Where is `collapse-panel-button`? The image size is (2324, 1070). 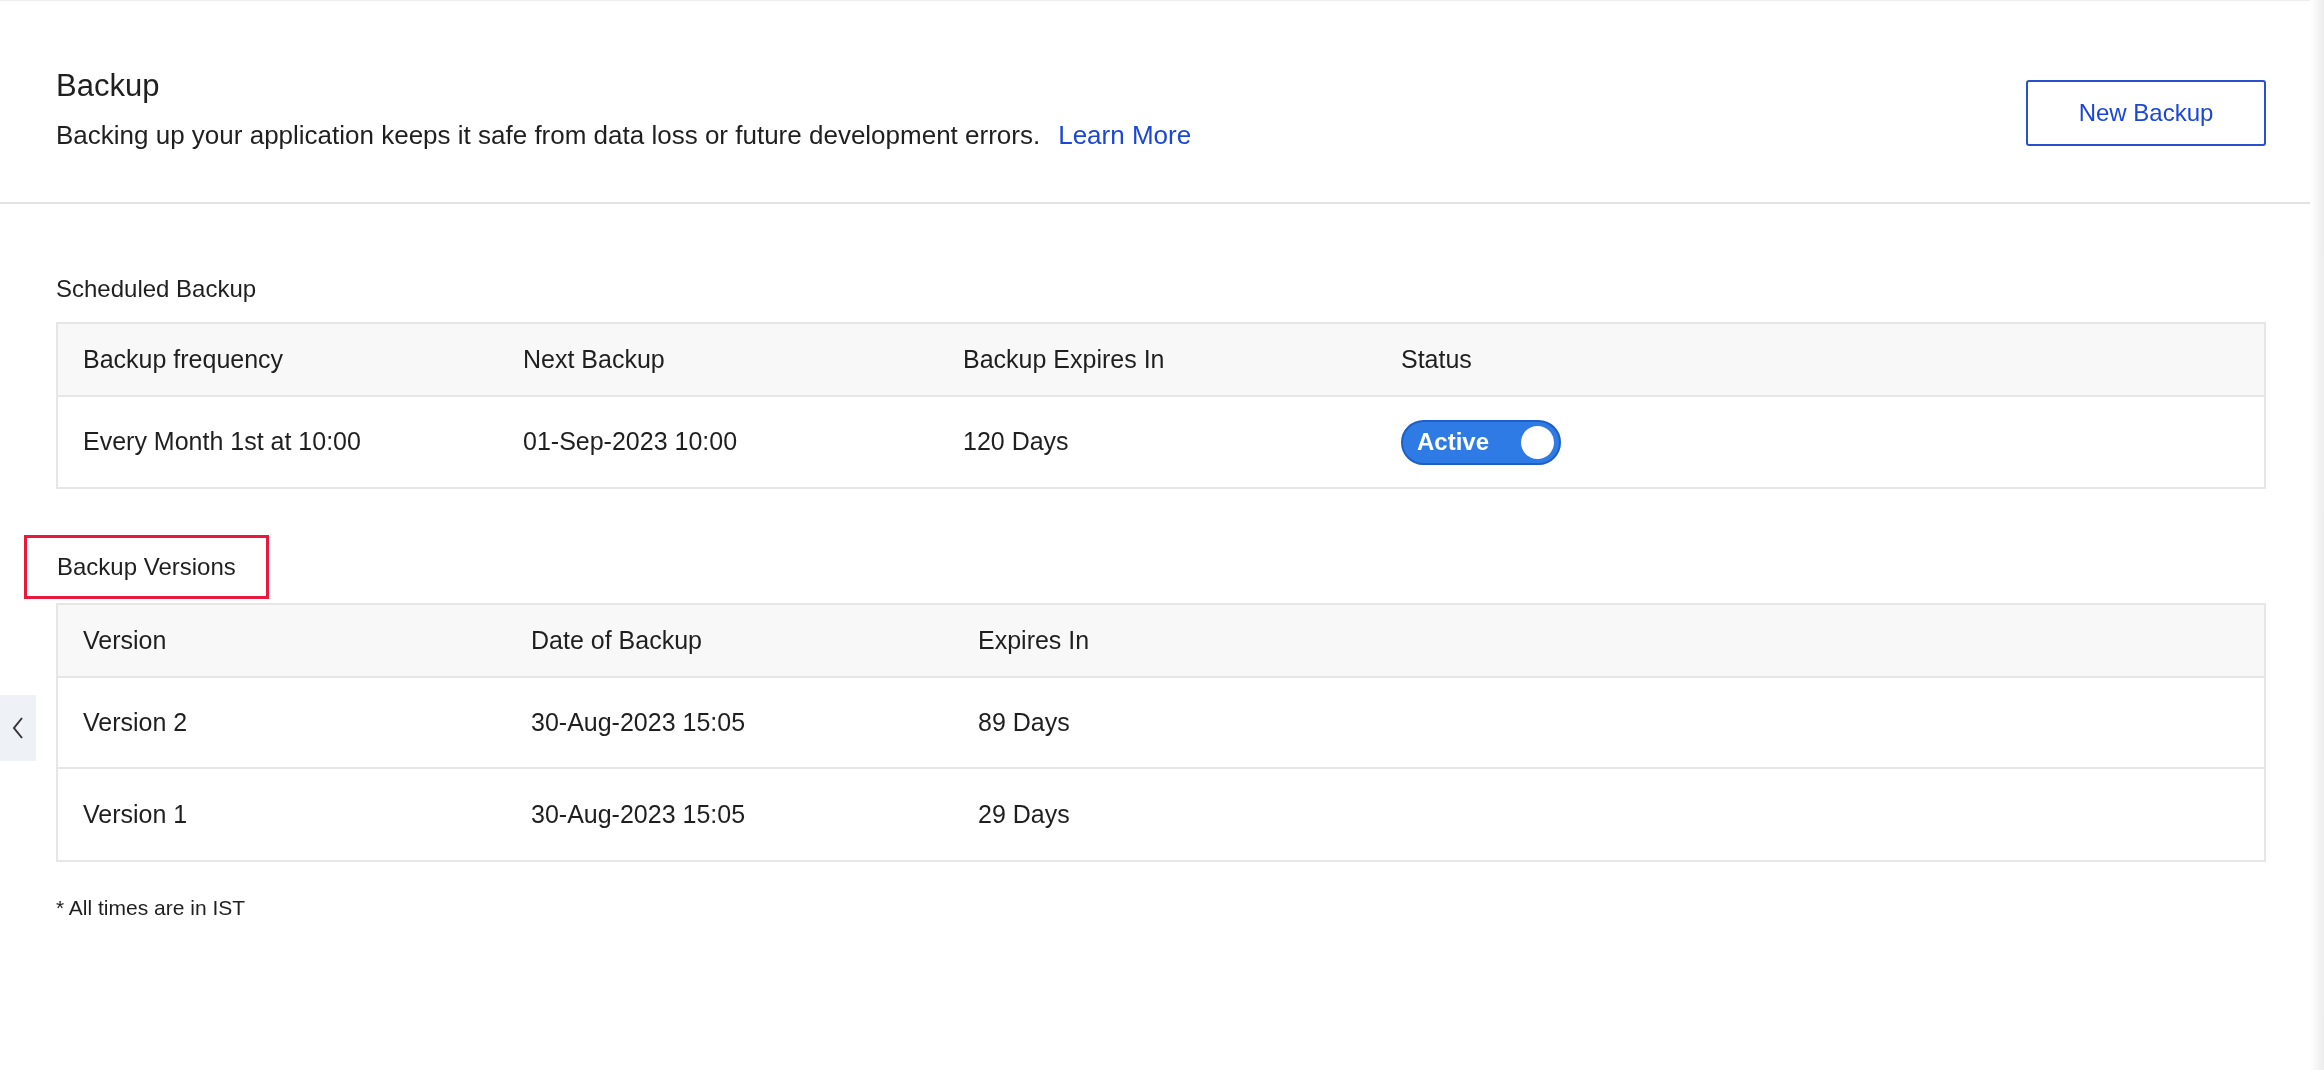 collapse-panel-button is located at coordinates (18, 728).